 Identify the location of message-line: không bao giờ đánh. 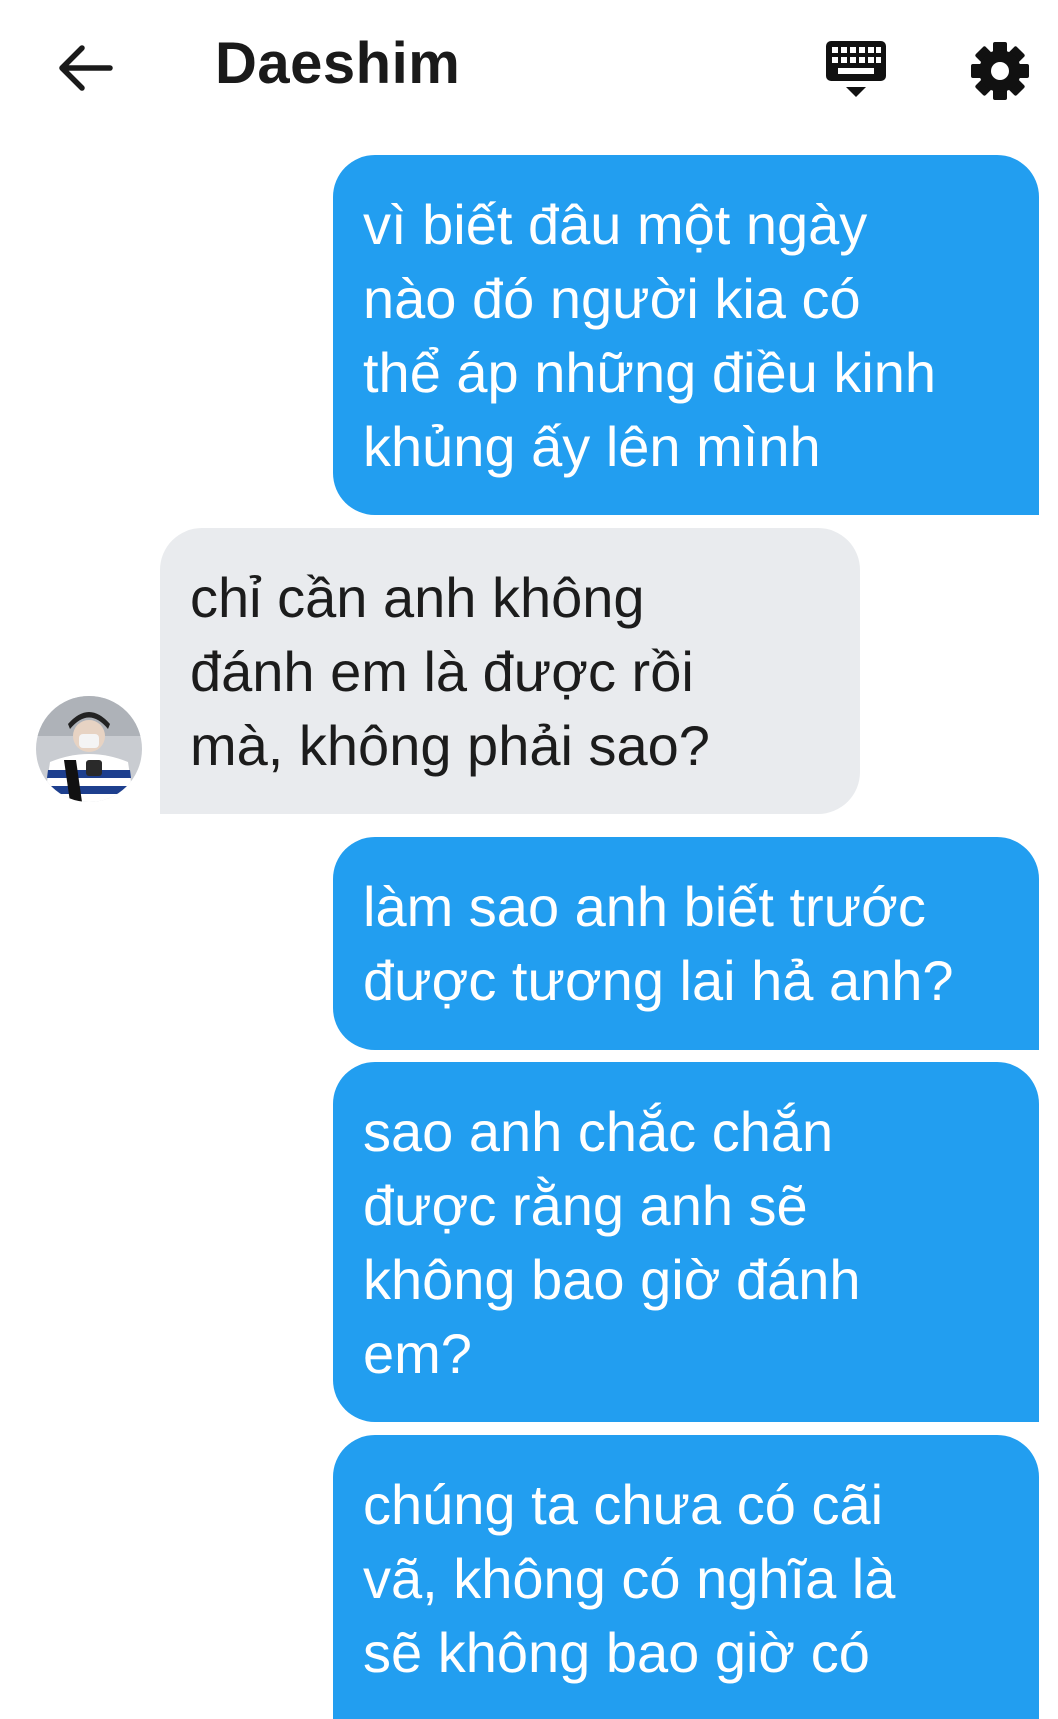
(612, 1279).